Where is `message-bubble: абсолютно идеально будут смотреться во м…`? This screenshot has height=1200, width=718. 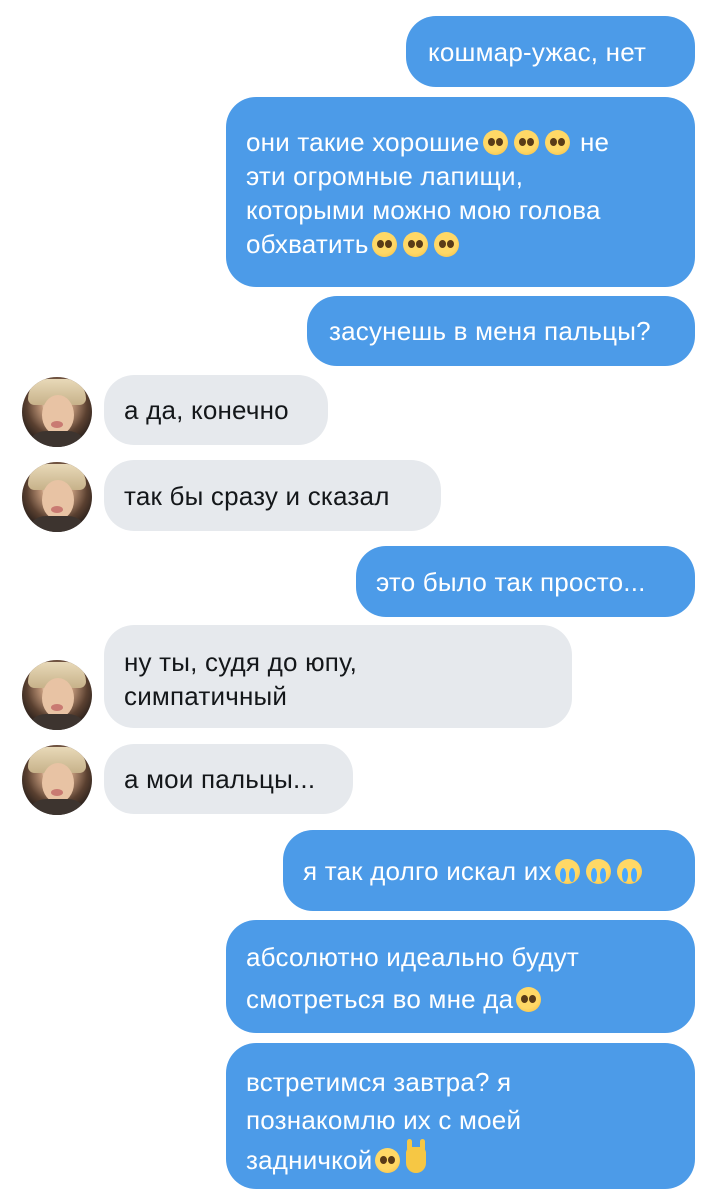 message-bubble: абсолютно идеально будут смотреться во м… is located at coordinates (460, 976).